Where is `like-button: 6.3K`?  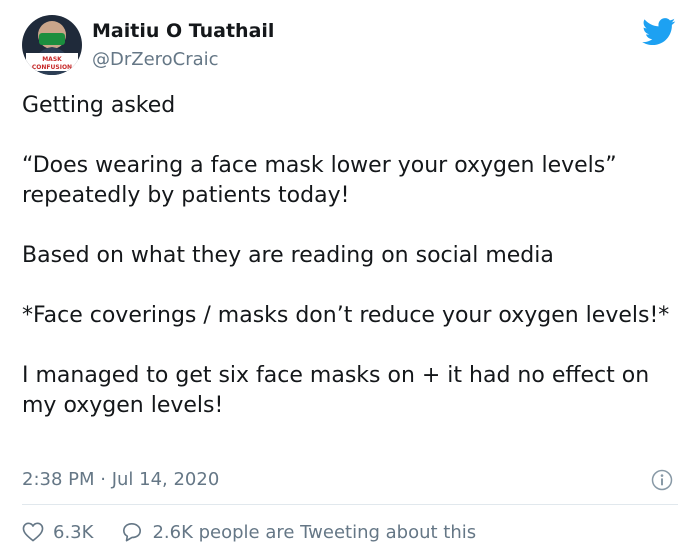
like-button: 6.3K is located at coordinates (57, 532).